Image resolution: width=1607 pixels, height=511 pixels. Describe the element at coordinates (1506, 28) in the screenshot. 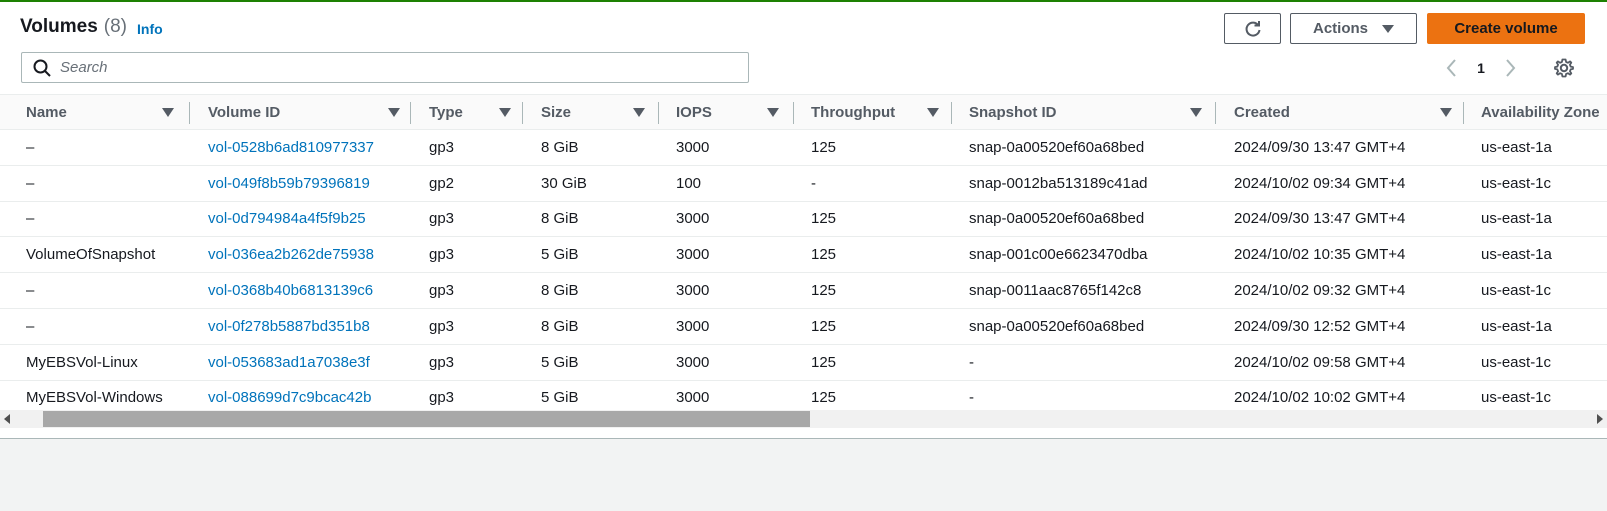

I see `create-volume-button: Create volume` at that location.